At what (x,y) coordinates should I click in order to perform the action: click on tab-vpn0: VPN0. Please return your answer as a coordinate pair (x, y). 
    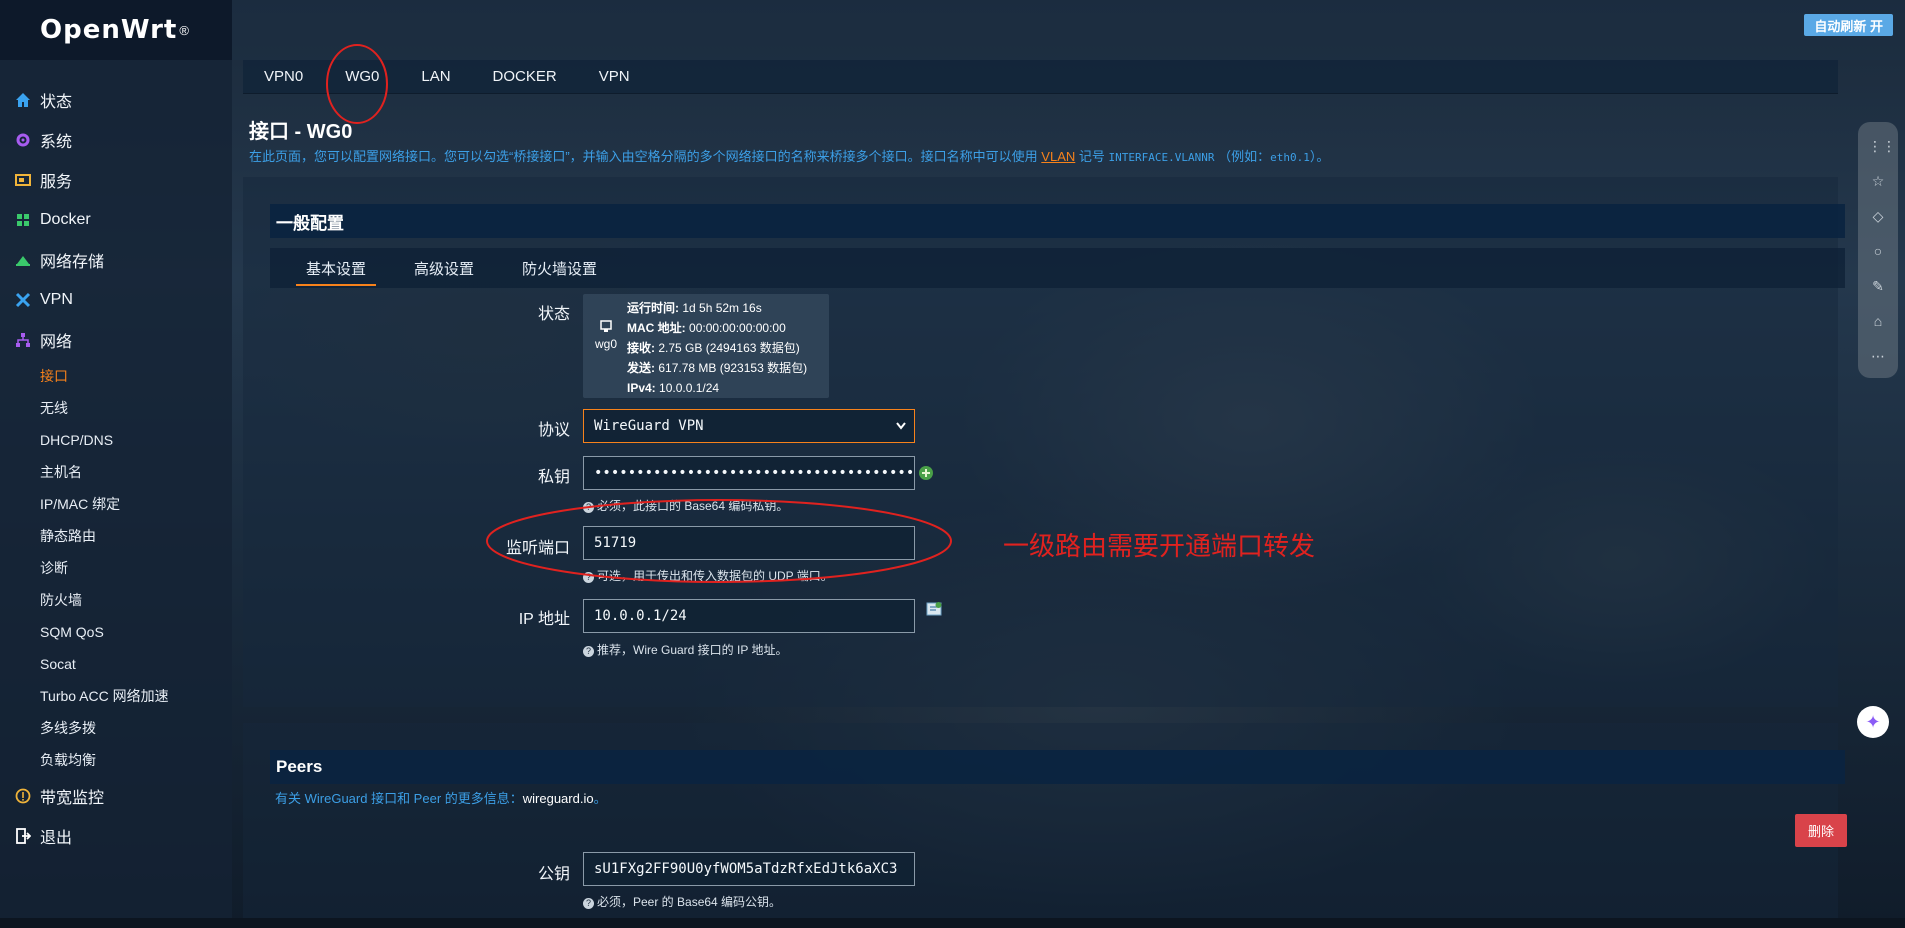
    Looking at the image, I should click on (283, 77).